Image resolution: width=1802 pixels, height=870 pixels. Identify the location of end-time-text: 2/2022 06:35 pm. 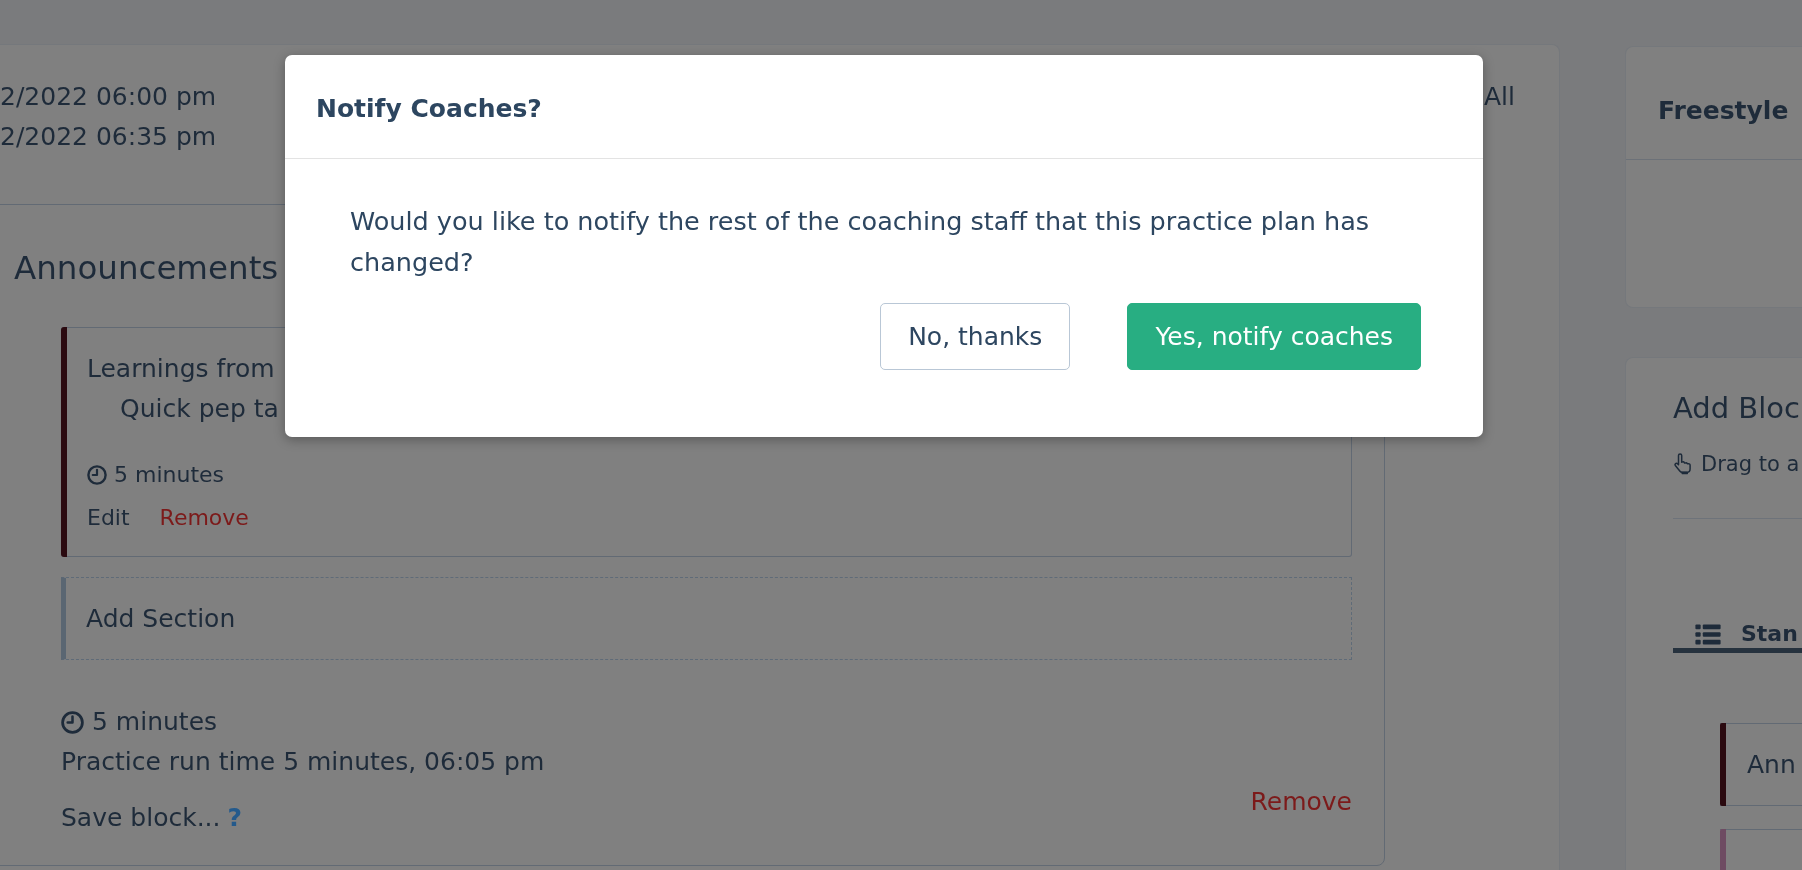
(108, 137).